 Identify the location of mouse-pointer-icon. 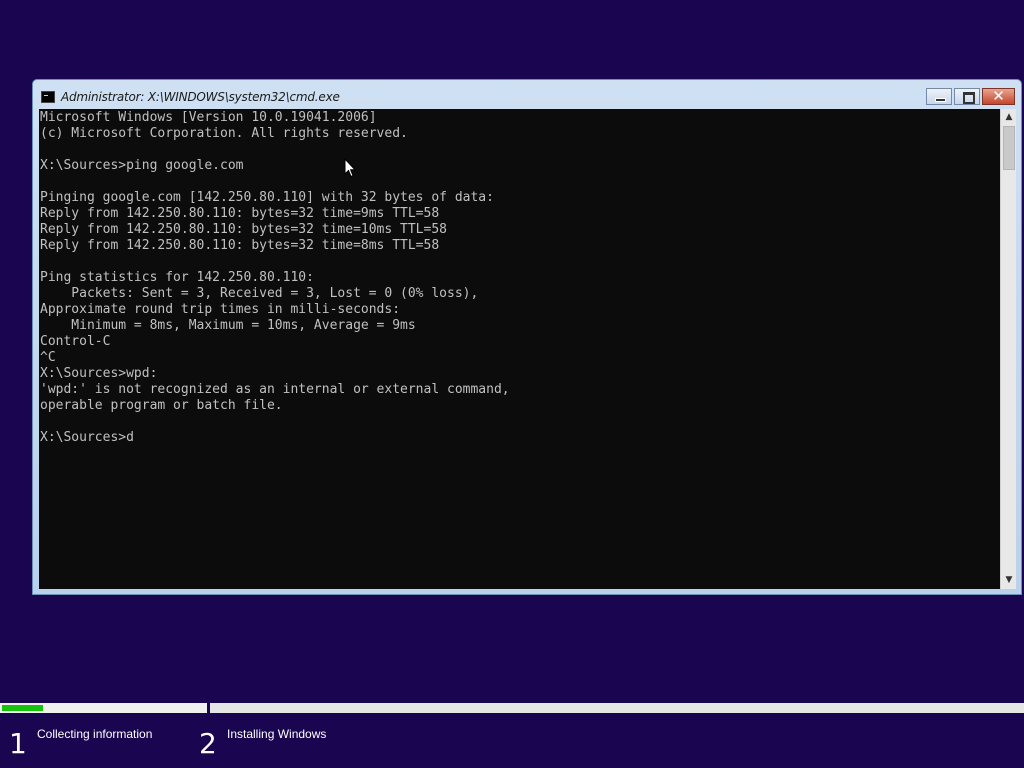
(350, 168).